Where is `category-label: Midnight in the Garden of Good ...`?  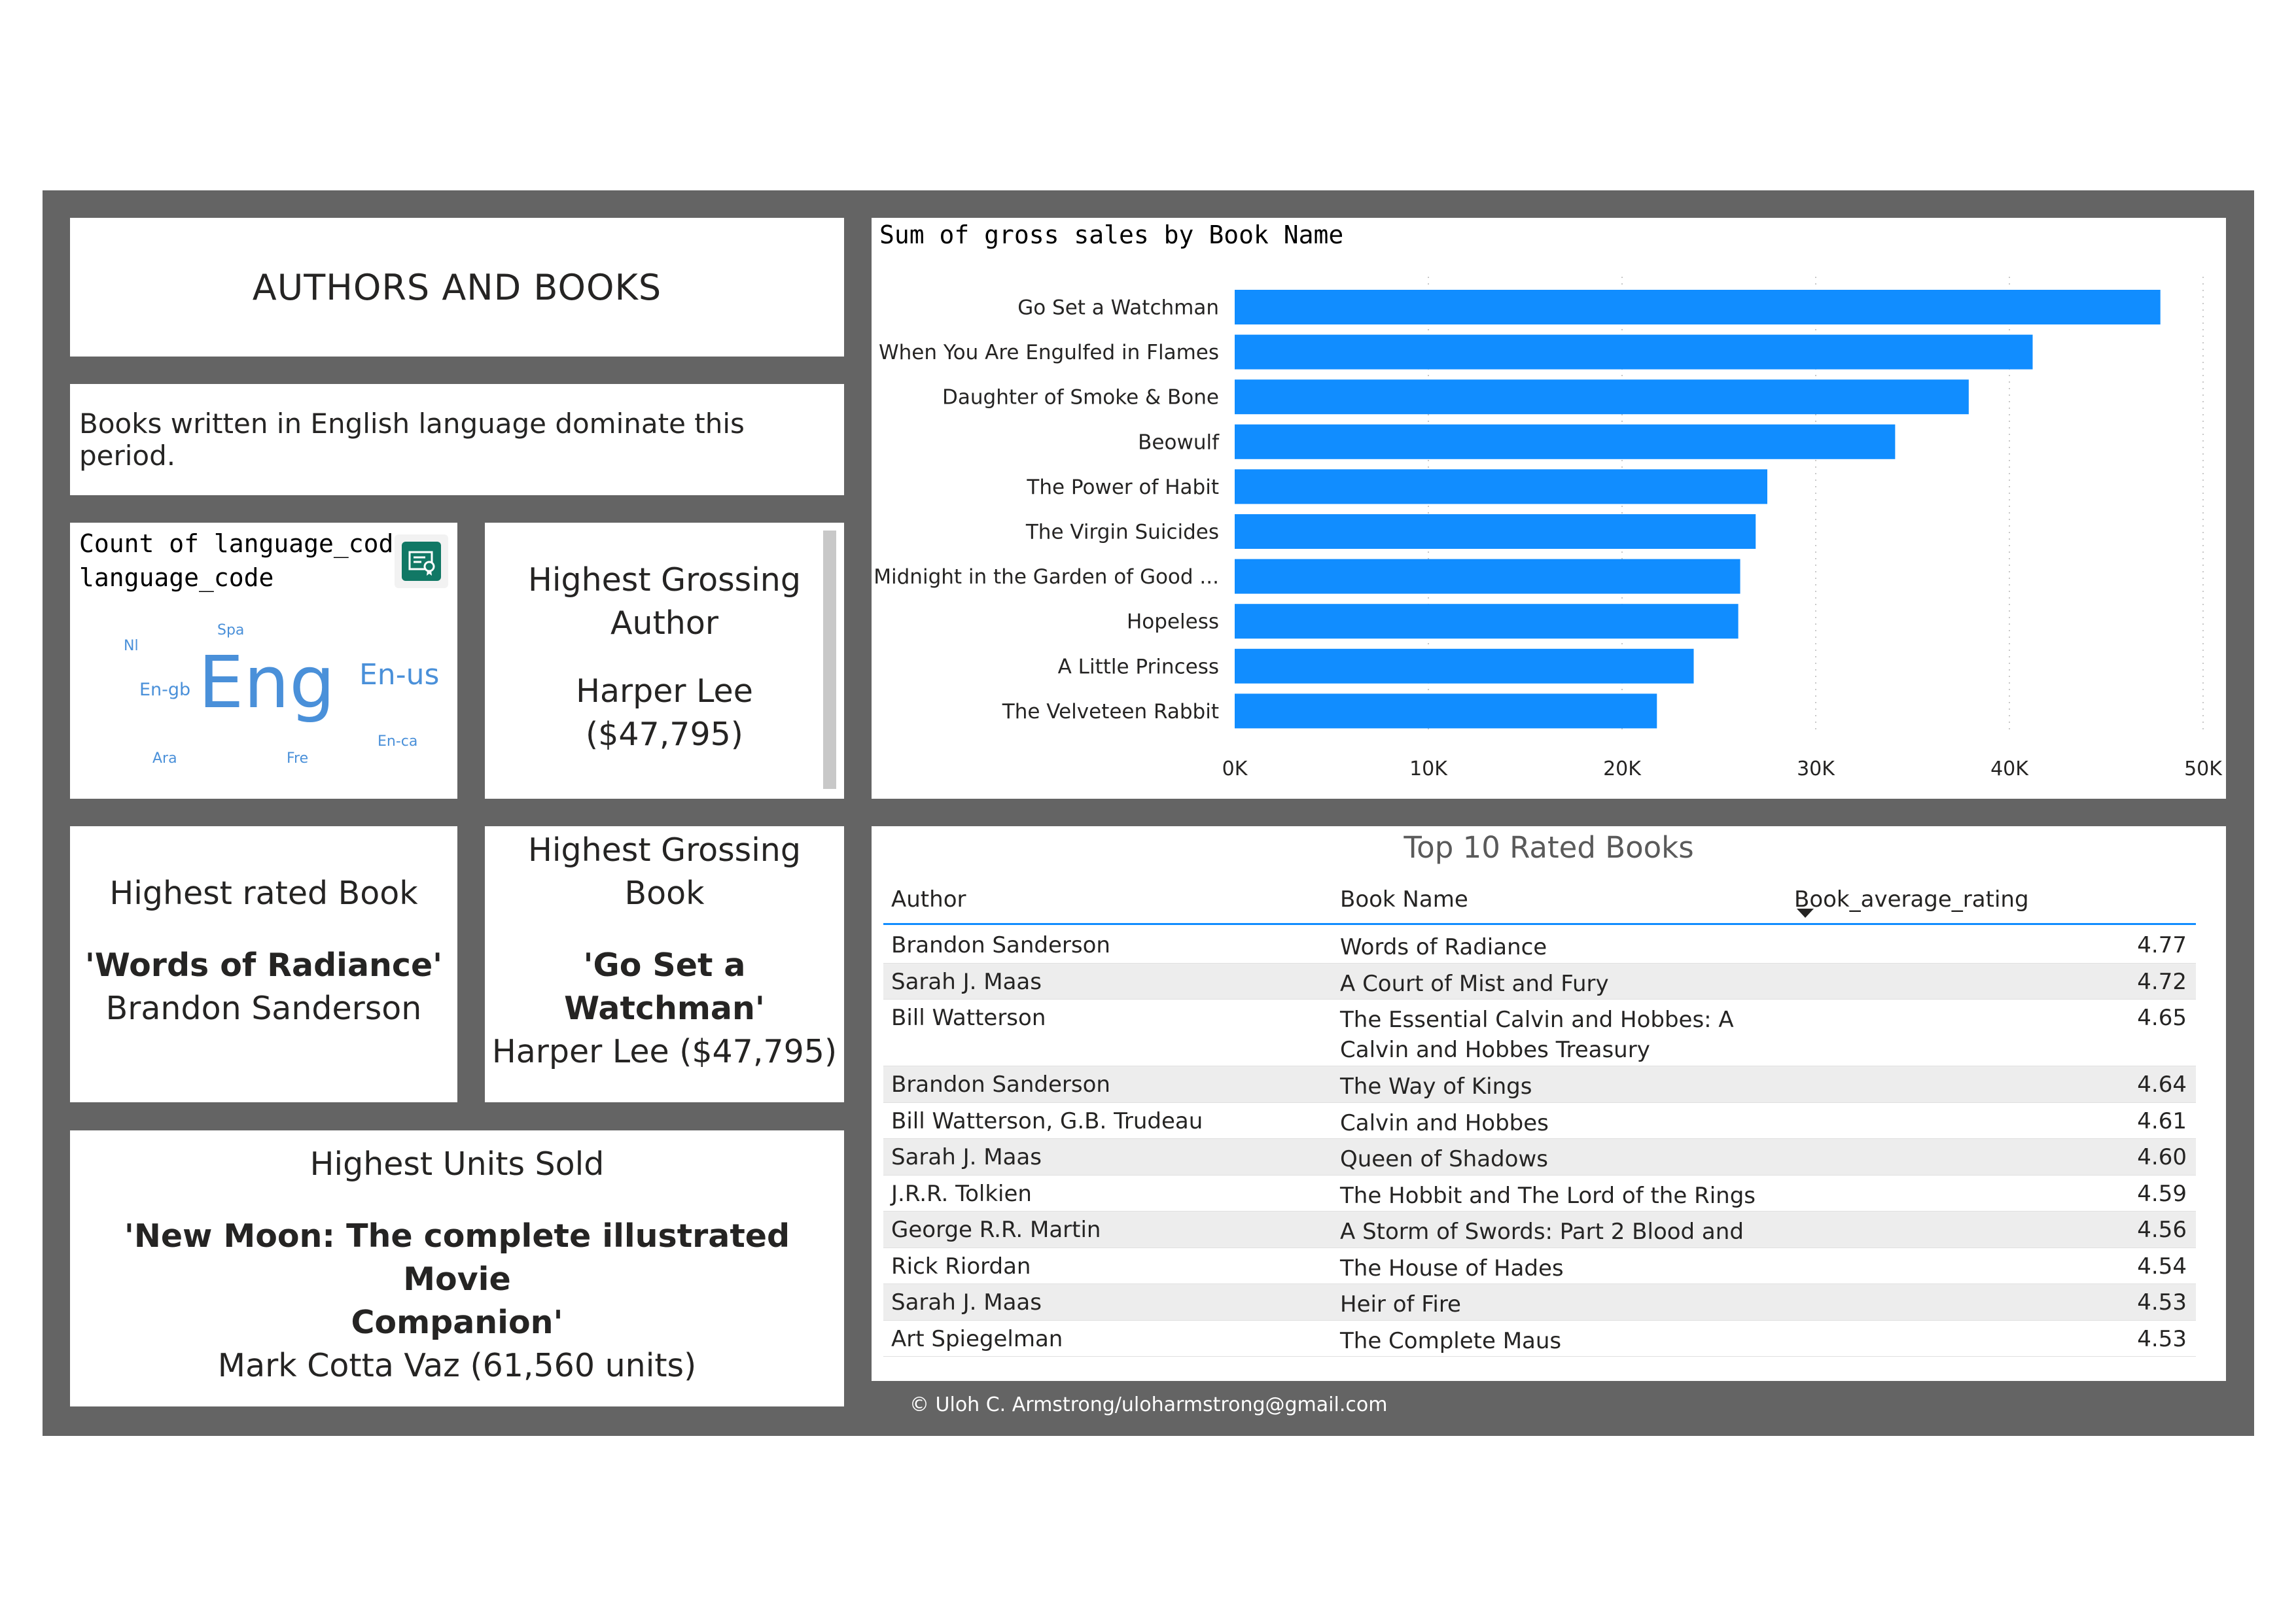 category-label: Midnight in the Garden of Good ... is located at coordinates (1046, 577).